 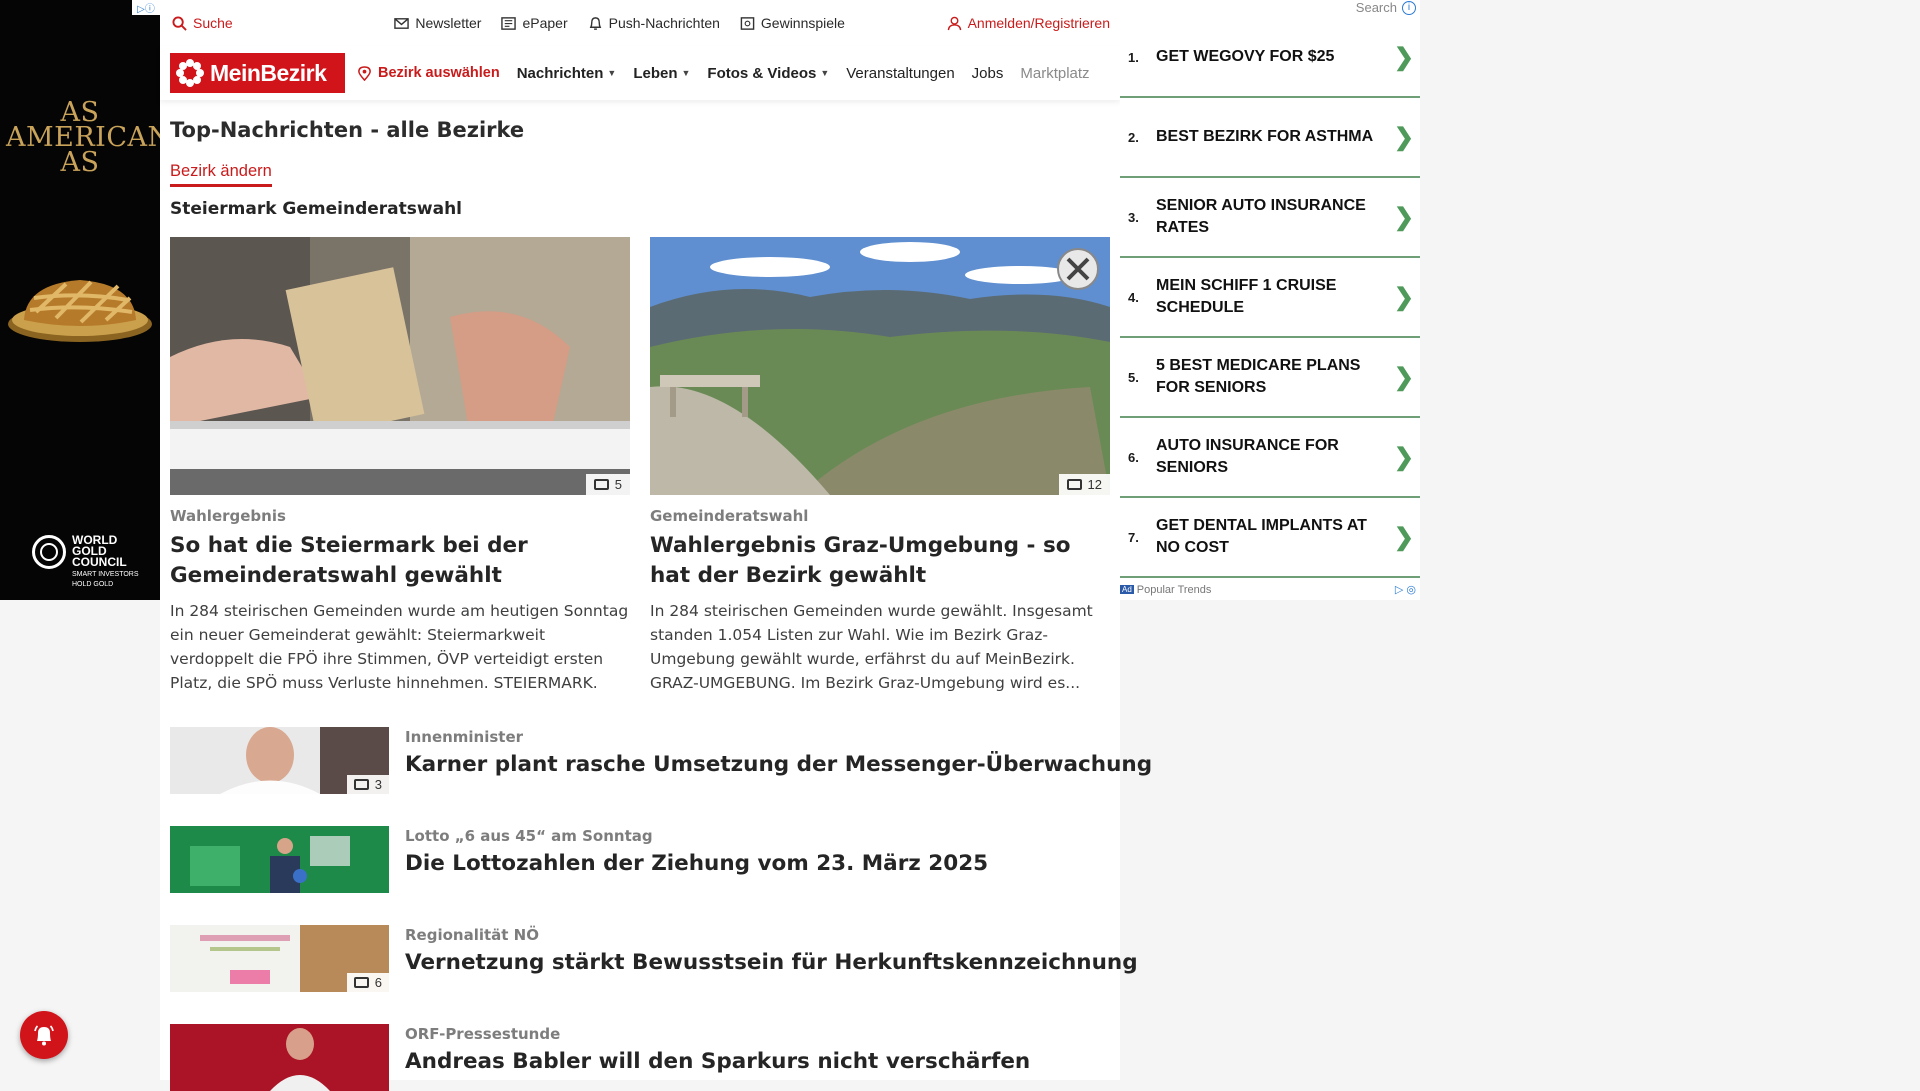 I want to click on epaper-label: ePaper, so click(x=545, y=23).